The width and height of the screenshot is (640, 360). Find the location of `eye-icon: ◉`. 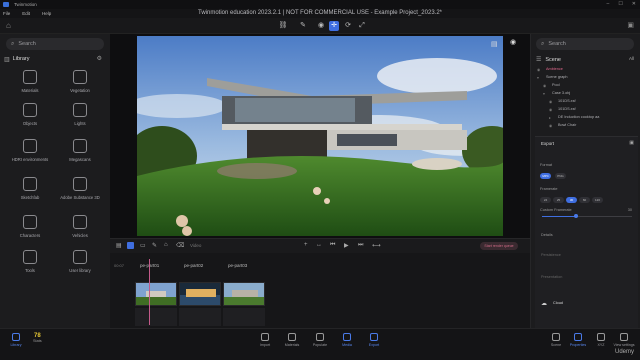

eye-icon: ◉ is located at coordinates (513, 42).